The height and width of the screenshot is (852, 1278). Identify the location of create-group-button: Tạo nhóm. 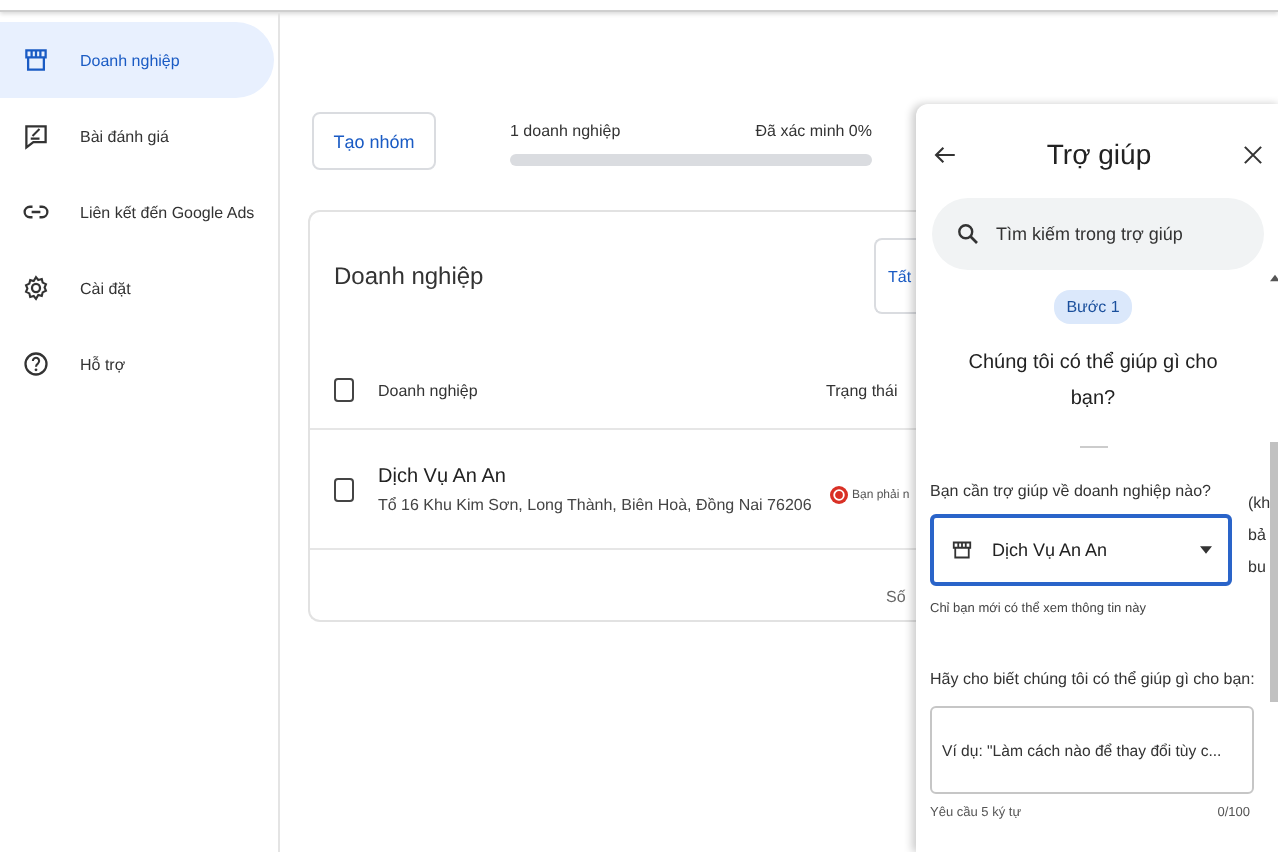
(374, 141).